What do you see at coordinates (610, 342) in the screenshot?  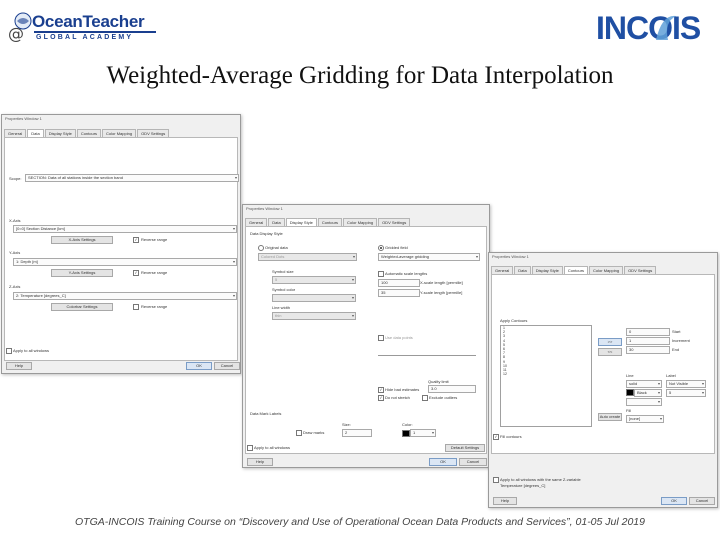 I see `add-contour-button: >>` at bounding box center [610, 342].